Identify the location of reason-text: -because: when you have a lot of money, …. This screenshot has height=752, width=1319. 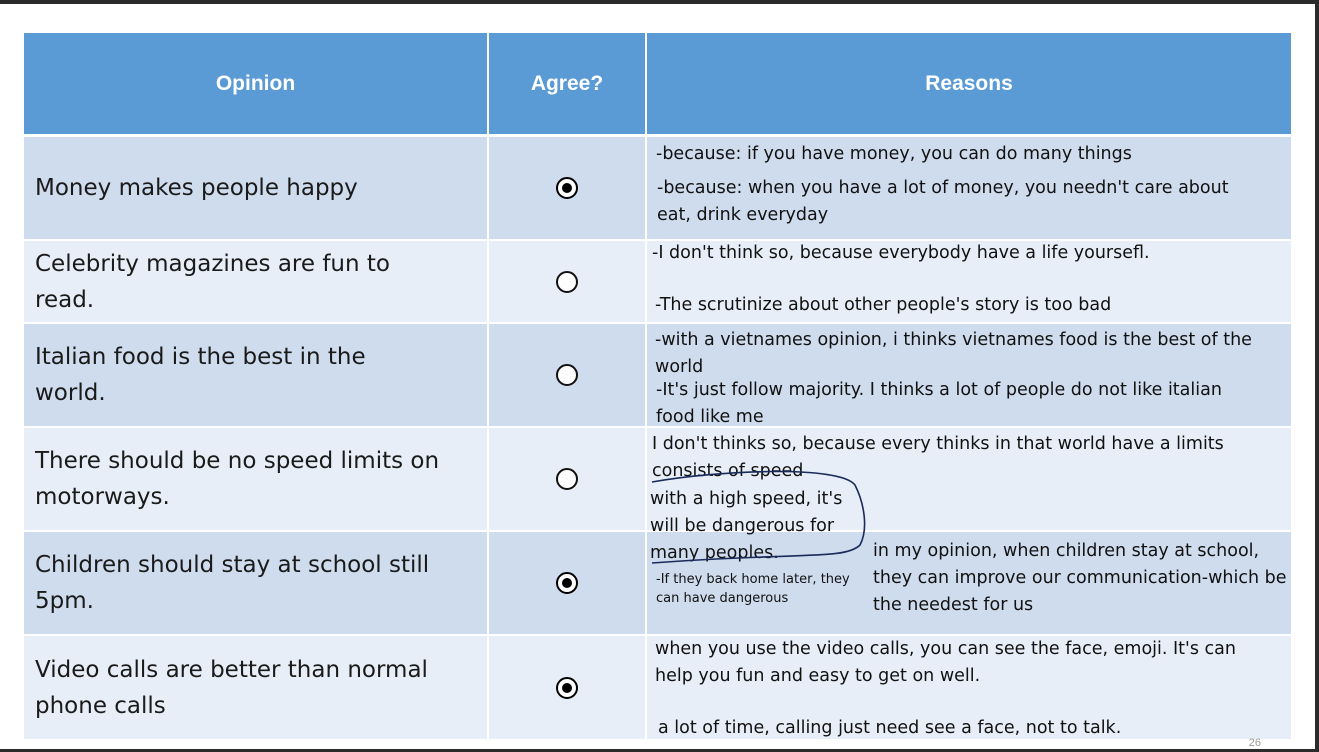
(943, 188).